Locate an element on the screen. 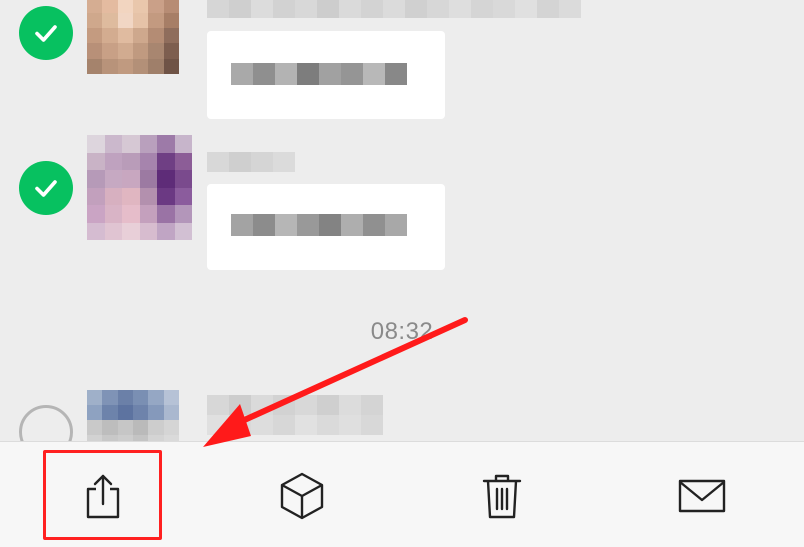 This screenshot has width=804, height=547. highlight-box is located at coordinates (102, 495).